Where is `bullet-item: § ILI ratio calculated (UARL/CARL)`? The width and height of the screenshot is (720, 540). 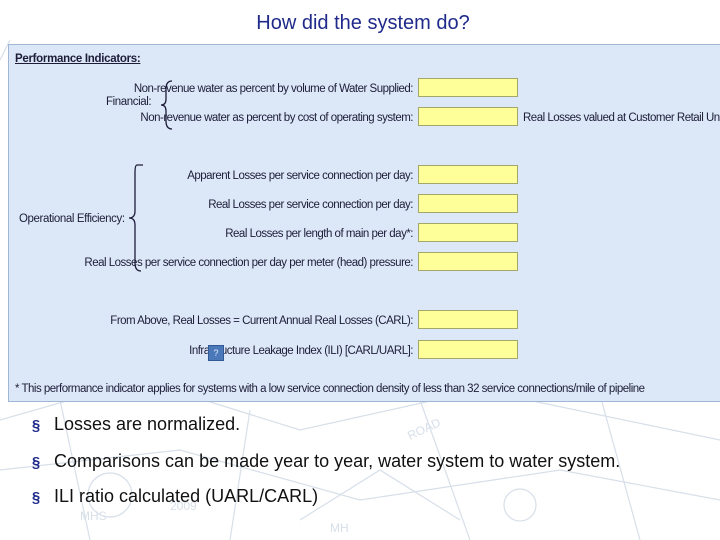
bullet-item: § ILI ratio calculated (UARL/CARL) is located at coordinates (173, 496).